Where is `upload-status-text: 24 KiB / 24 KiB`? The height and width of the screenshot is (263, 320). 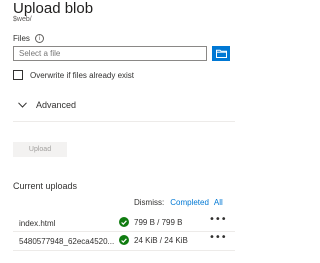
upload-status-text: 24 KiB / 24 KiB is located at coordinates (161, 240).